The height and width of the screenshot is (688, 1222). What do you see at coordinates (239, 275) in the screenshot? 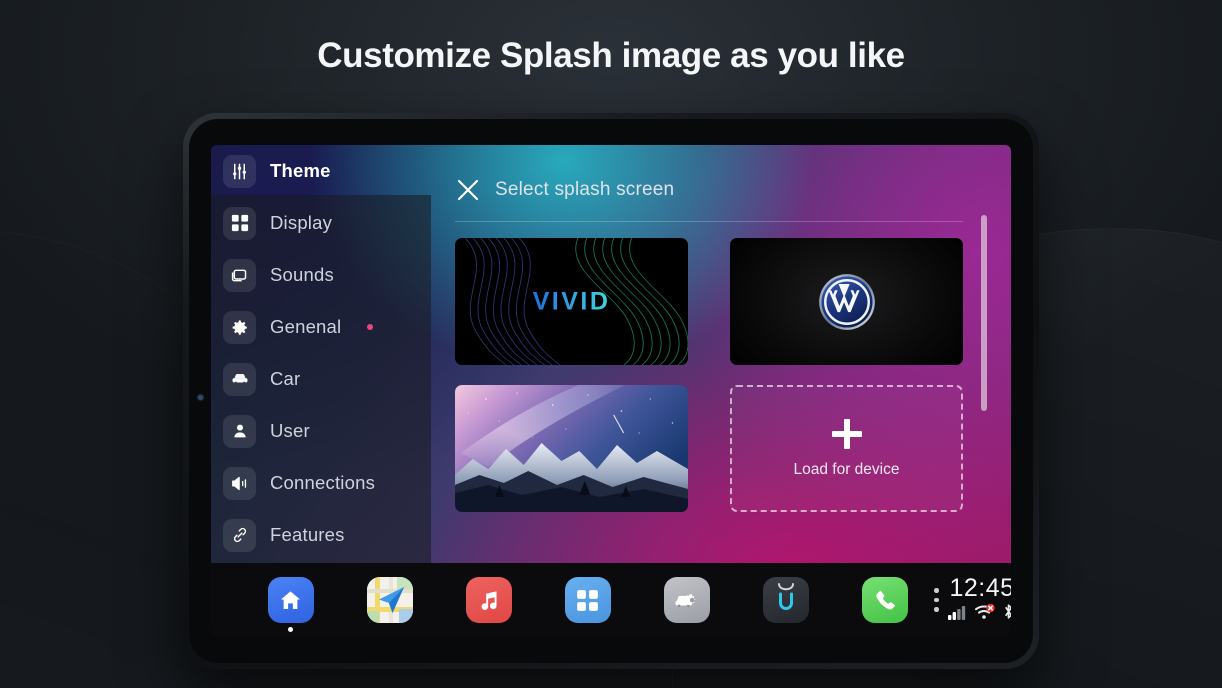
I see `screens-icon` at bounding box center [239, 275].